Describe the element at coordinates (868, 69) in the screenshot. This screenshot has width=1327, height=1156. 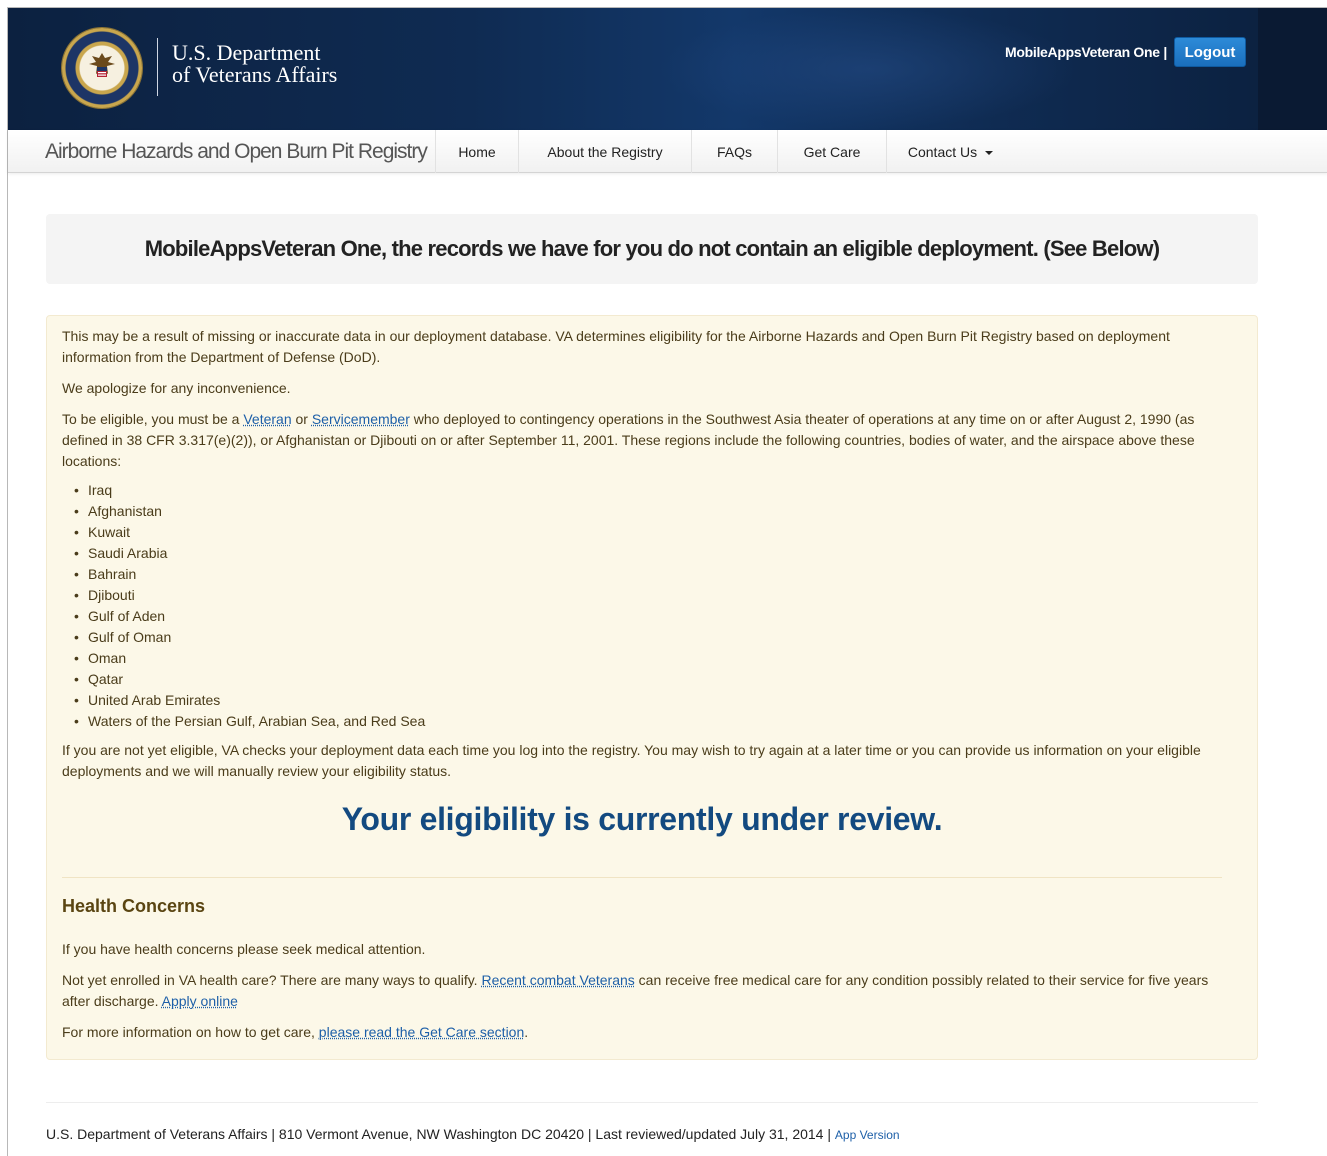
I see `header-glow` at that location.